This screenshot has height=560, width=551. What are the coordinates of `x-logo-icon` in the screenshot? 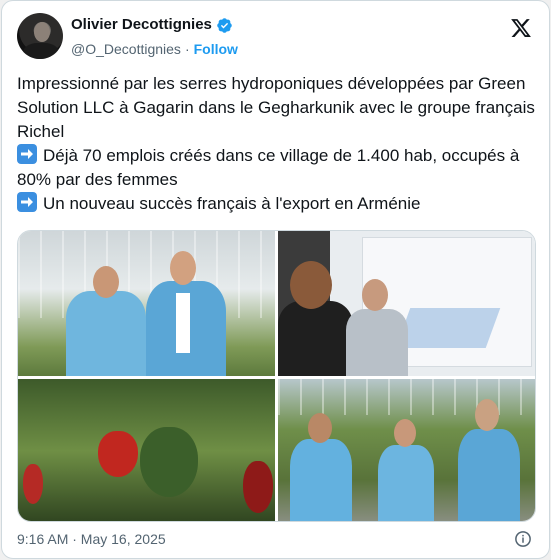 It's located at (521, 28).